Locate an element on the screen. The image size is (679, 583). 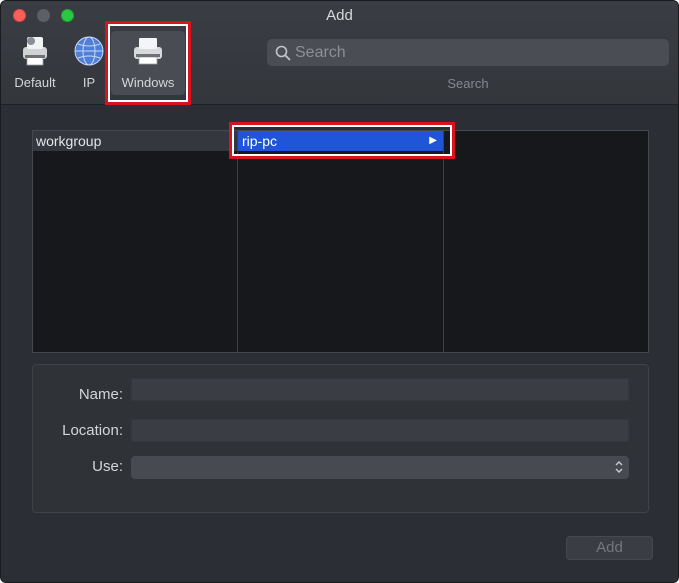
window-title: Add is located at coordinates (339, 15).